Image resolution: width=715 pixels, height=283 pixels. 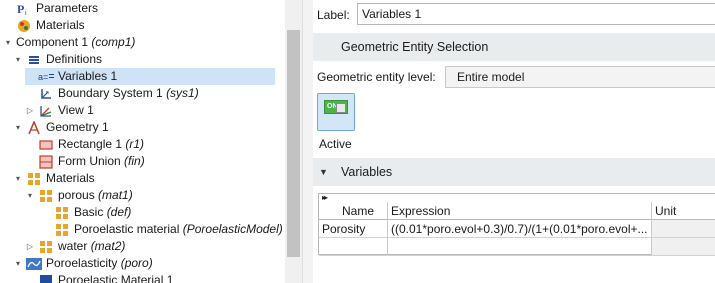 What do you see at coordinates (376, 77) in the screenshot?
I see `entity-level-caption: Geometric entity level:` at bounding box center [376, 77].